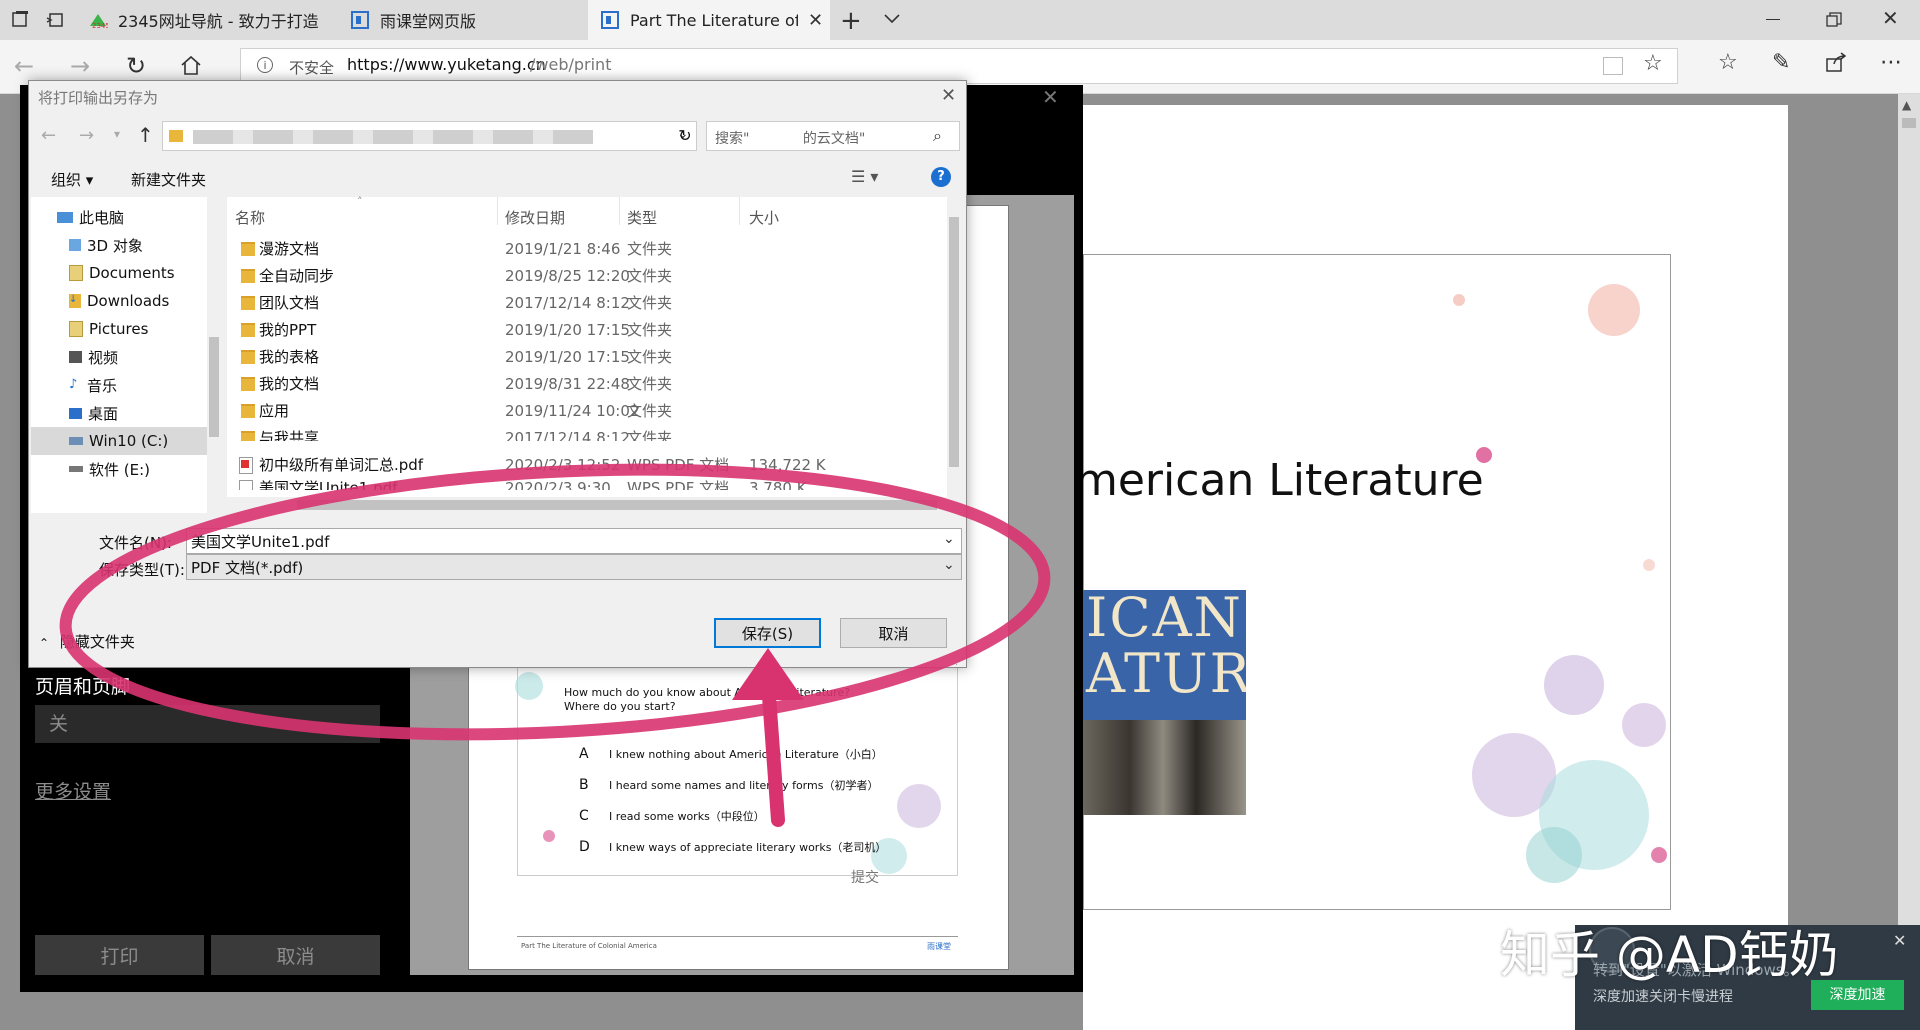  I want to click on chevron-up-icon: ⌃, so click(44, 643).